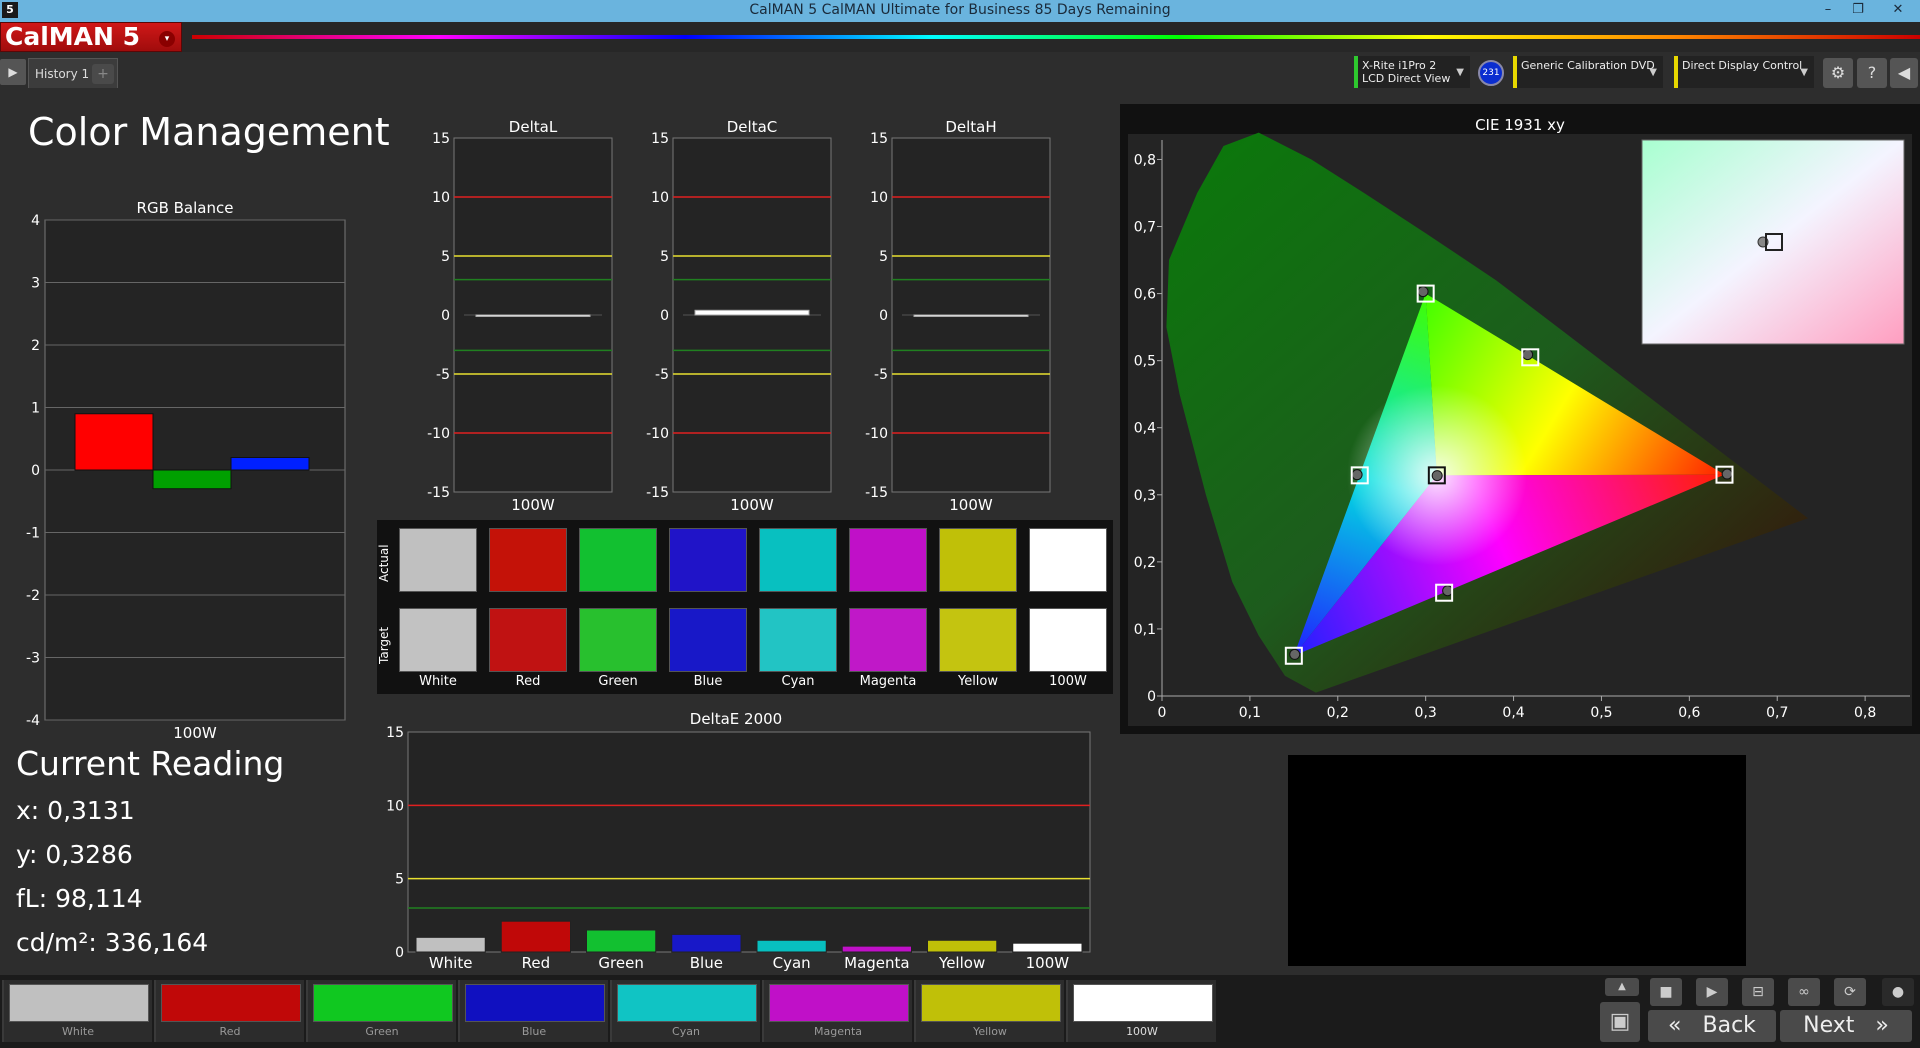  What do you see at coordinates (879, 198) in the screenshot?
I see `delta-ytick-label: 10` at bounding box center [879, 198].